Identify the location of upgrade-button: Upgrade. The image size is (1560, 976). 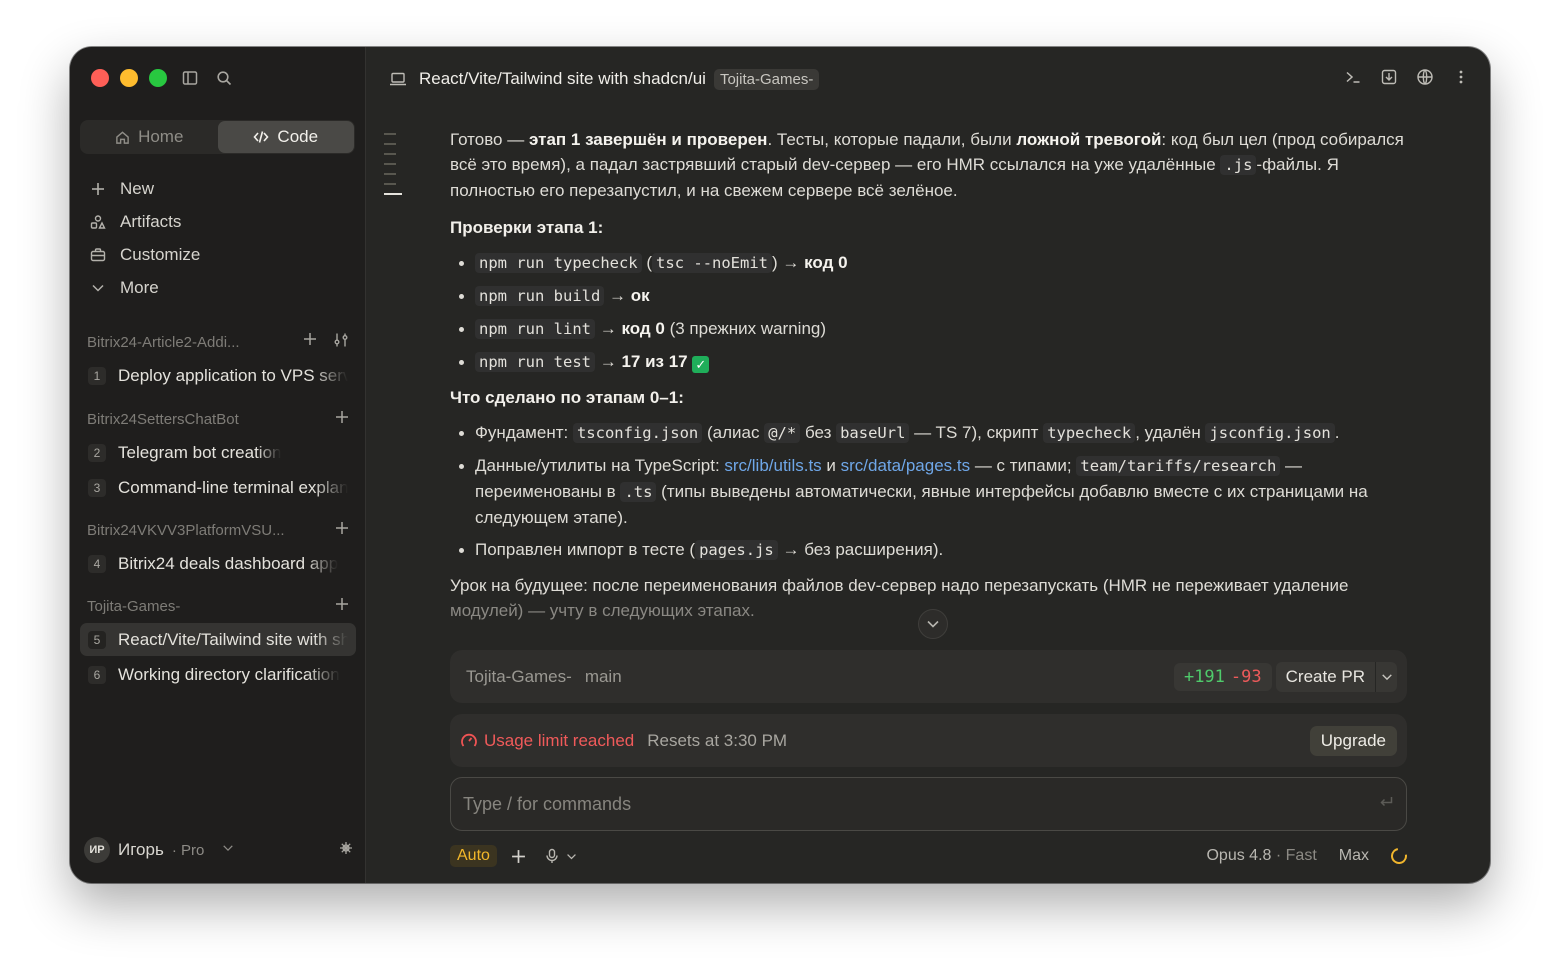
(1353, 740).